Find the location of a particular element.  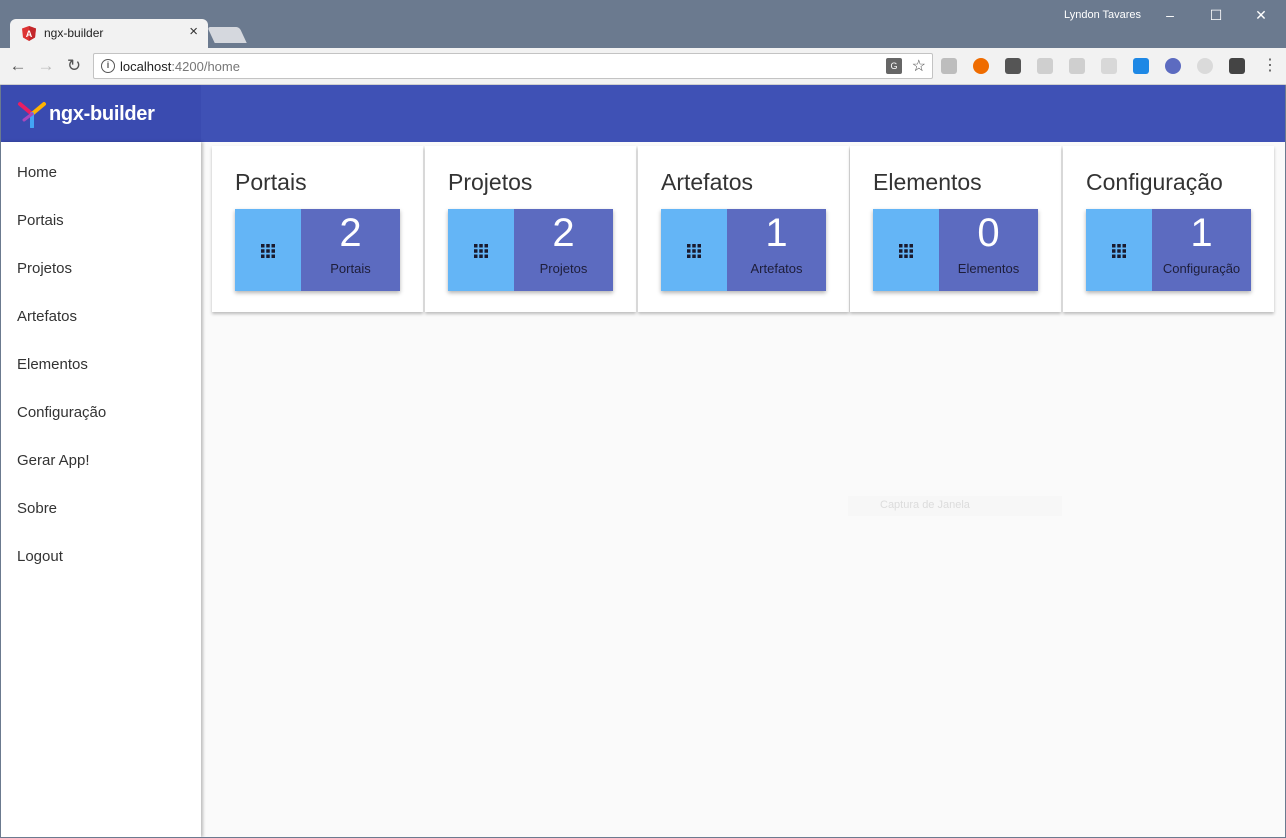

tile-stat-area: 1 Artefatos is located at coordinates (776, 250).